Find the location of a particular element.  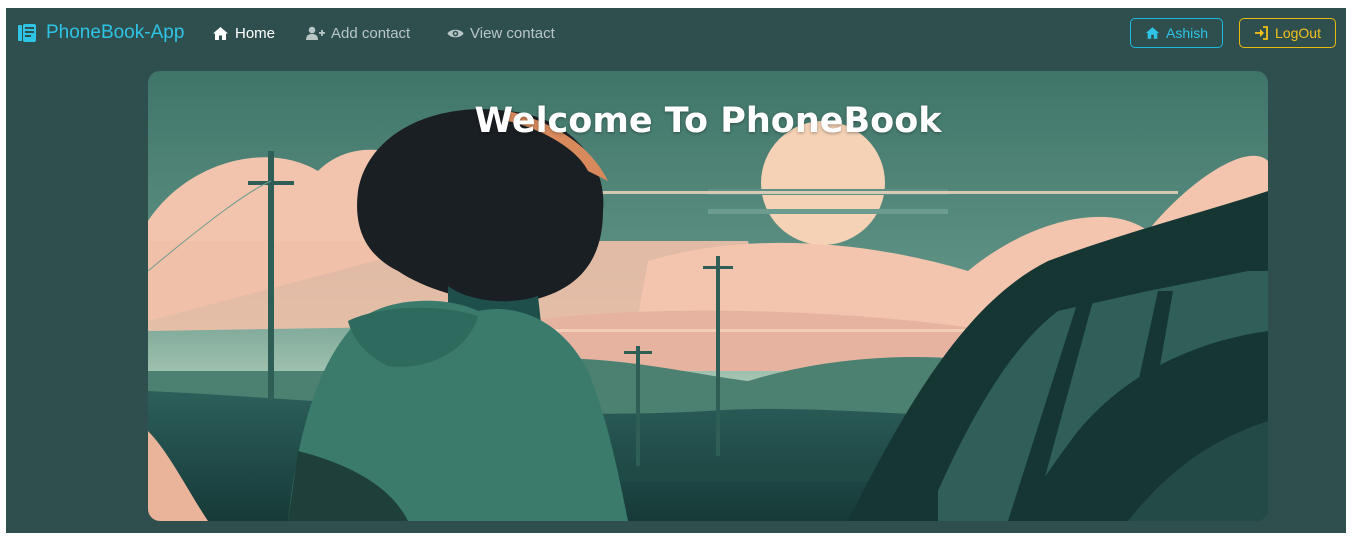

nav-add-contact-label: Add contact is located at coordinates (371, 33).